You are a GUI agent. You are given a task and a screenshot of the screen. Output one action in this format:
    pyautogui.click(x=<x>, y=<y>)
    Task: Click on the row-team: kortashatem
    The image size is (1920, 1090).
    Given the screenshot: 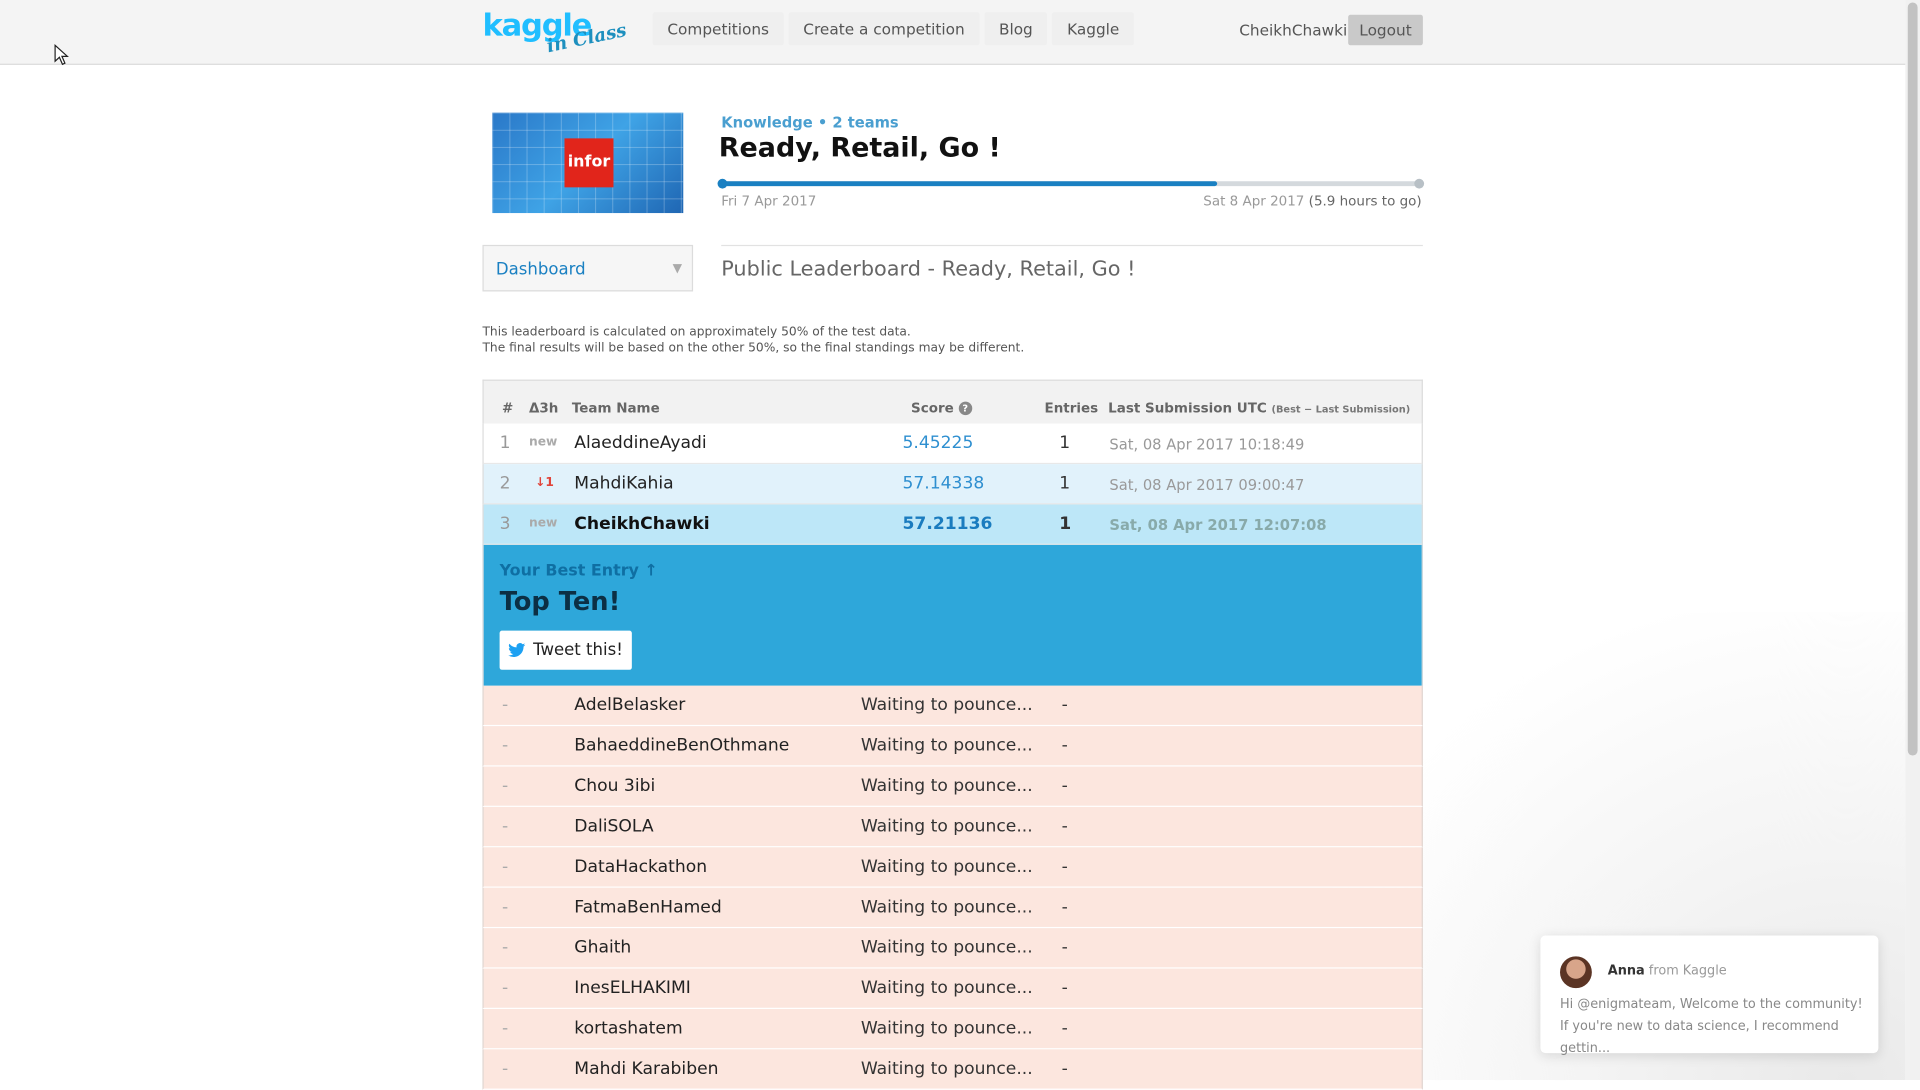 What is the action you would take?
    pyautogui.click(x=628, y=1029)
    